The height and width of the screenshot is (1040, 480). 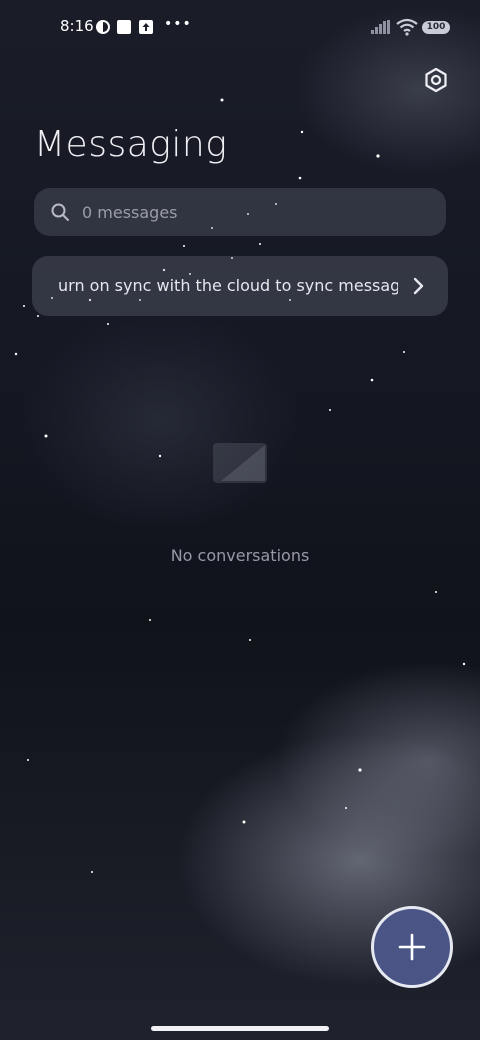 What do you see at coordinates (131, 144) in the screenshot?
I see `page-title: Messaging` at bounding box center [131, 144].